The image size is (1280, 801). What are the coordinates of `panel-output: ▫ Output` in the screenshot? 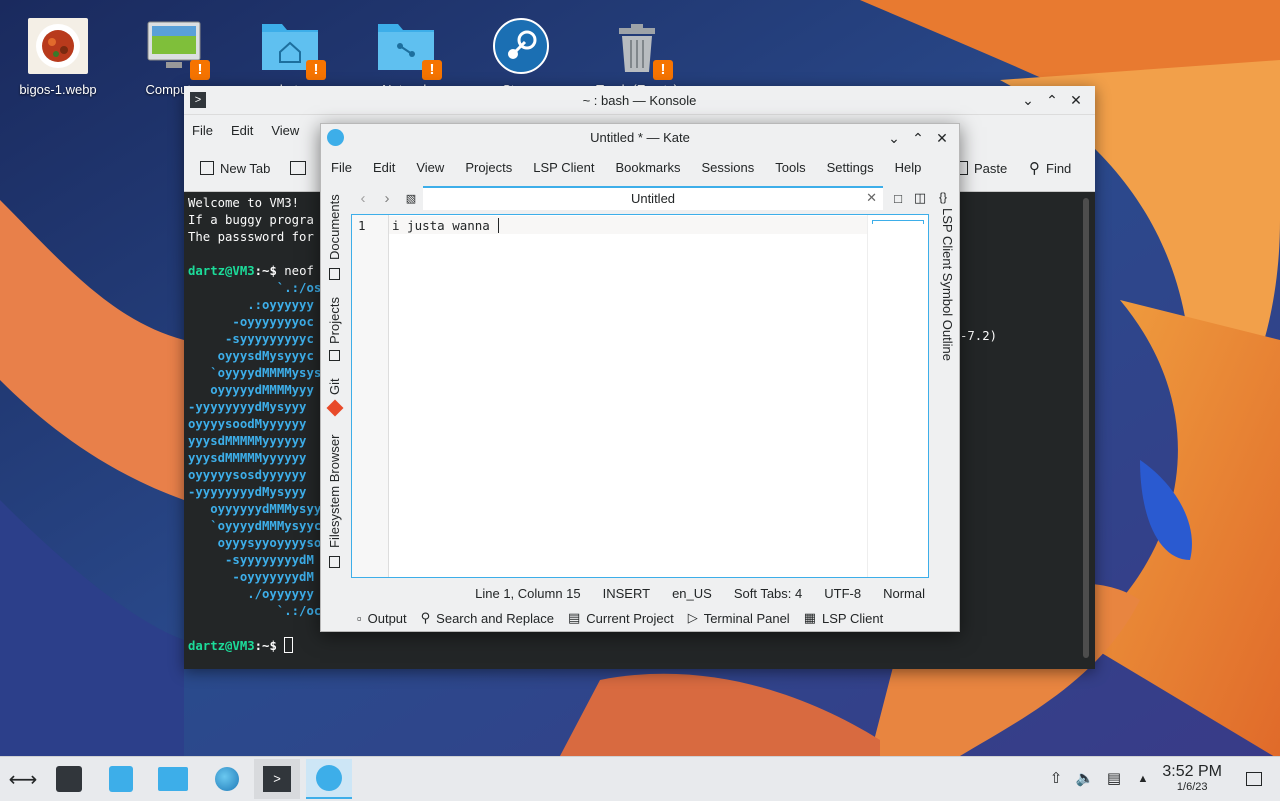 It's located at (382, 618).